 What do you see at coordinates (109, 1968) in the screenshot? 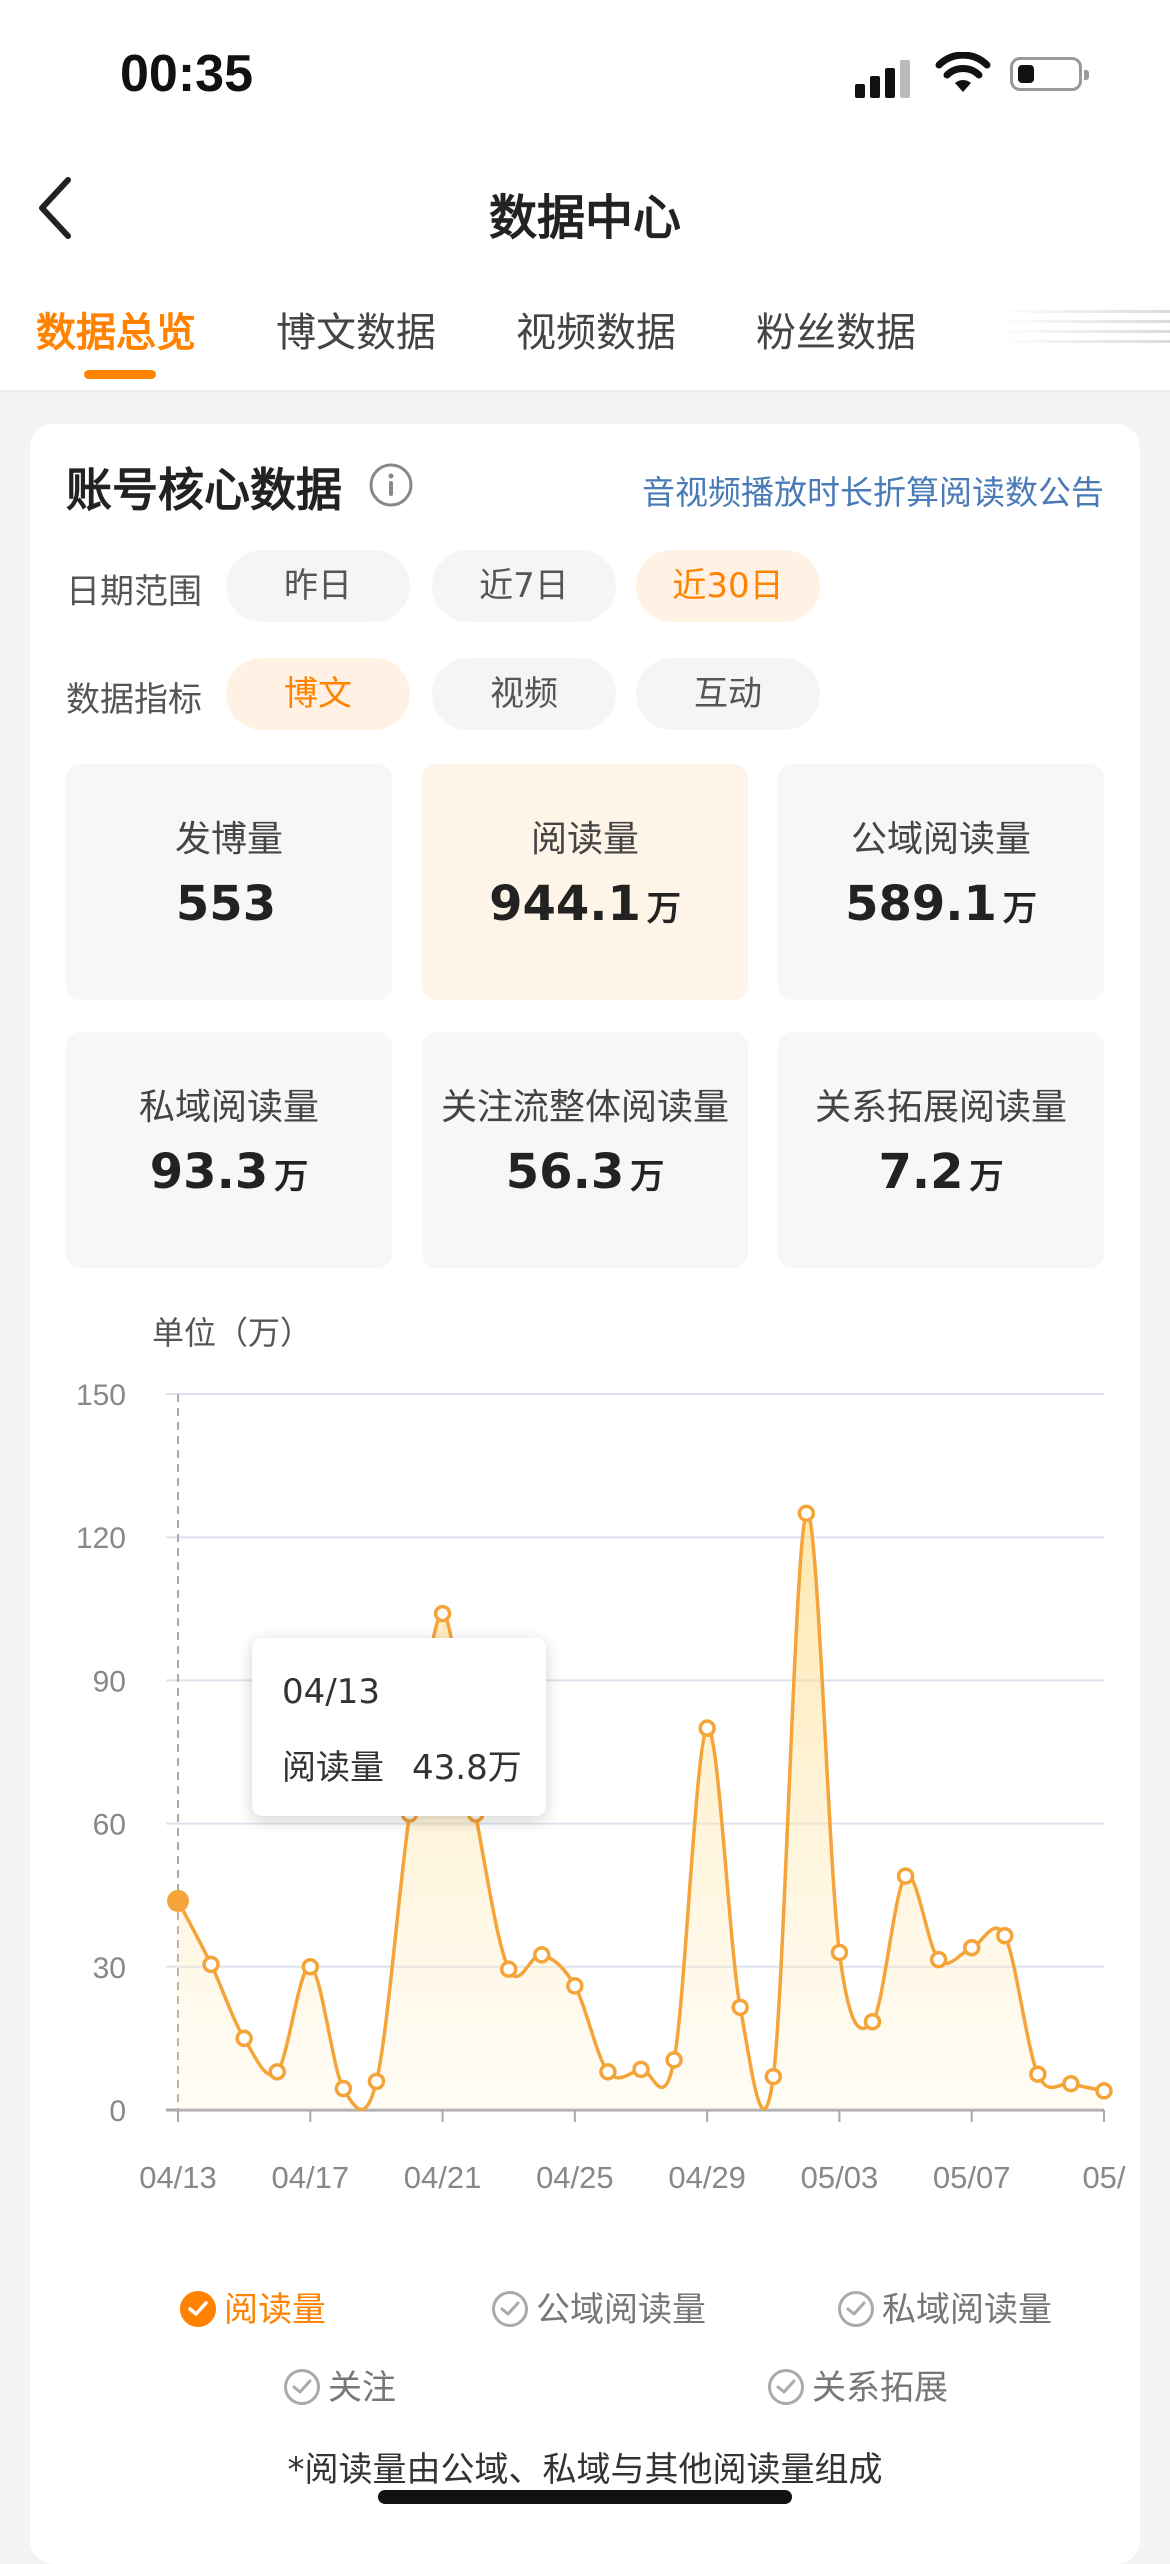
I see `y-tick-label: 30` at bounding box center [109, 1968].